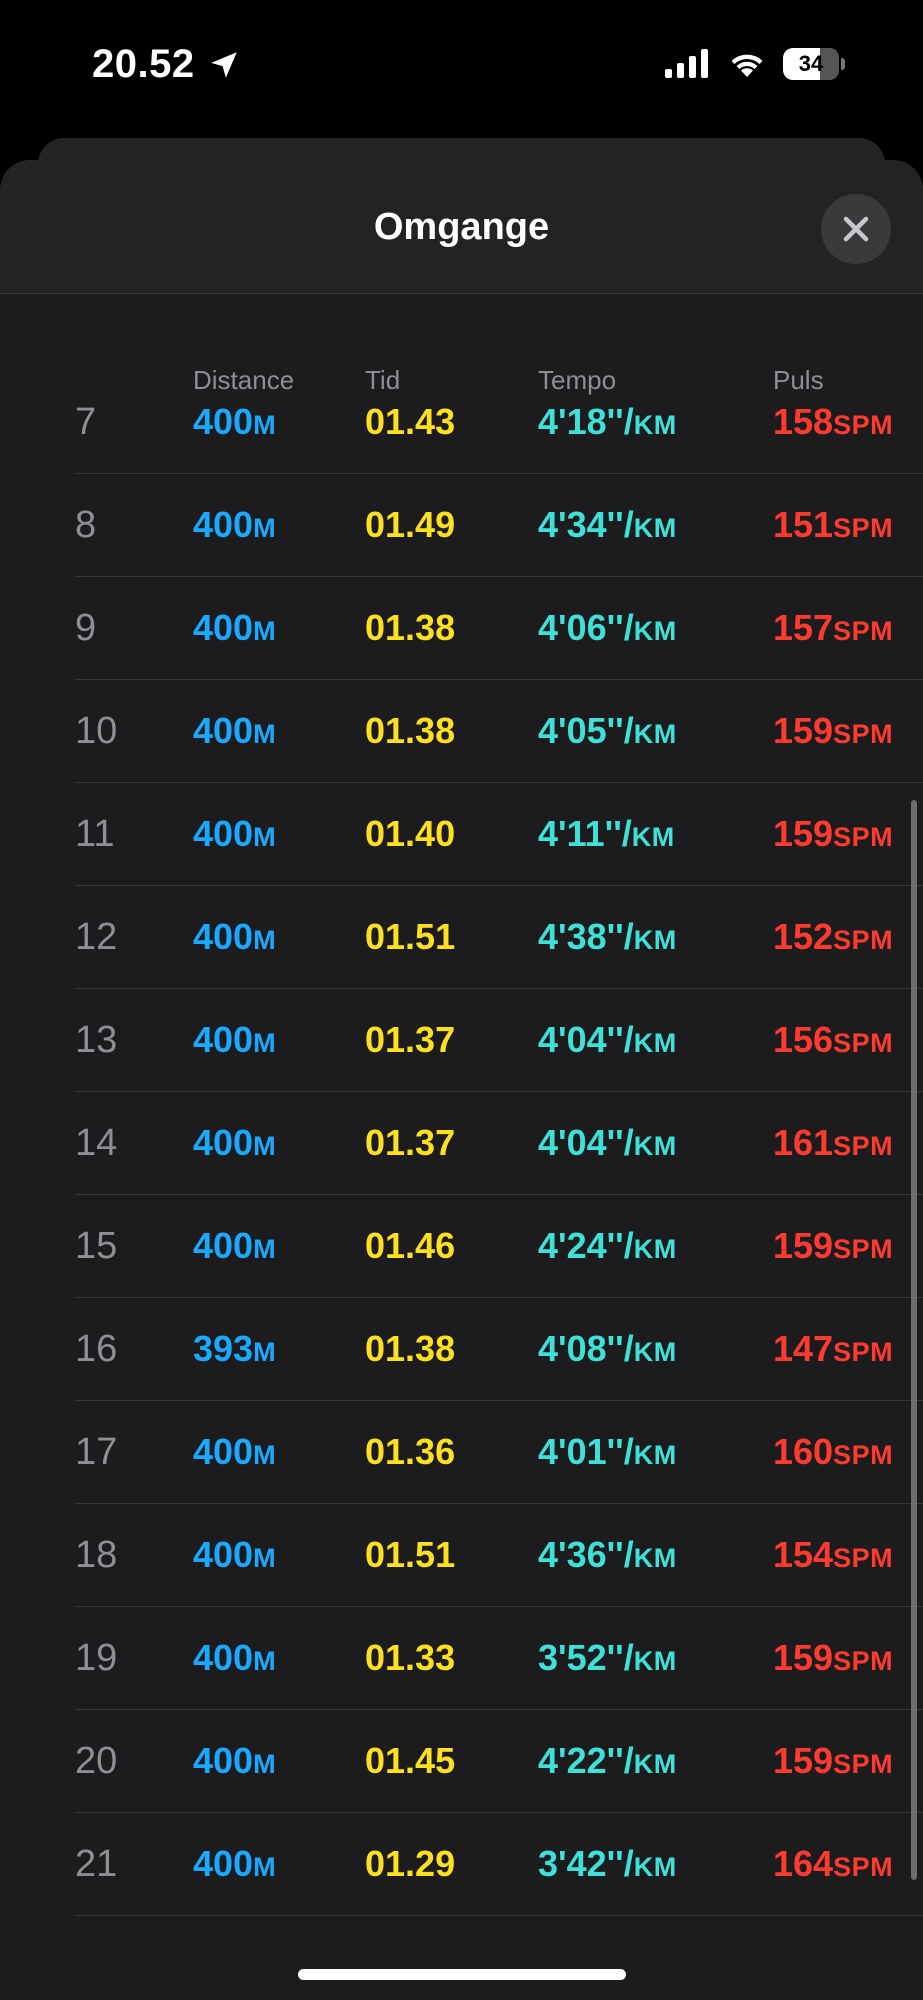 This screenshot has height=2000, width=923. Describe the element at coordinates (607, 1143) in the screenshot. I see `lap-pace: 4'04''/KM` at that location.